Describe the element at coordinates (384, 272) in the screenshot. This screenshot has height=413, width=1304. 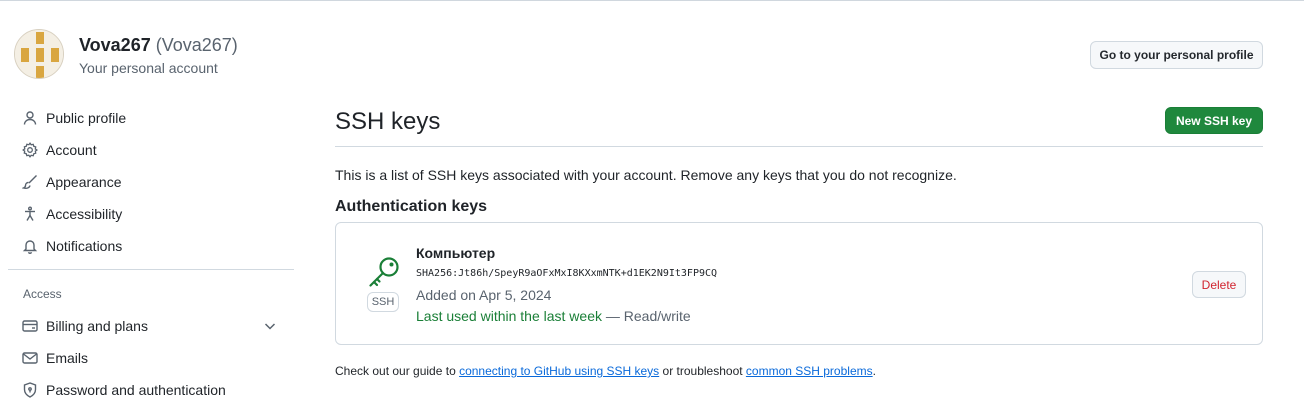
I see `key-icon` at that location.